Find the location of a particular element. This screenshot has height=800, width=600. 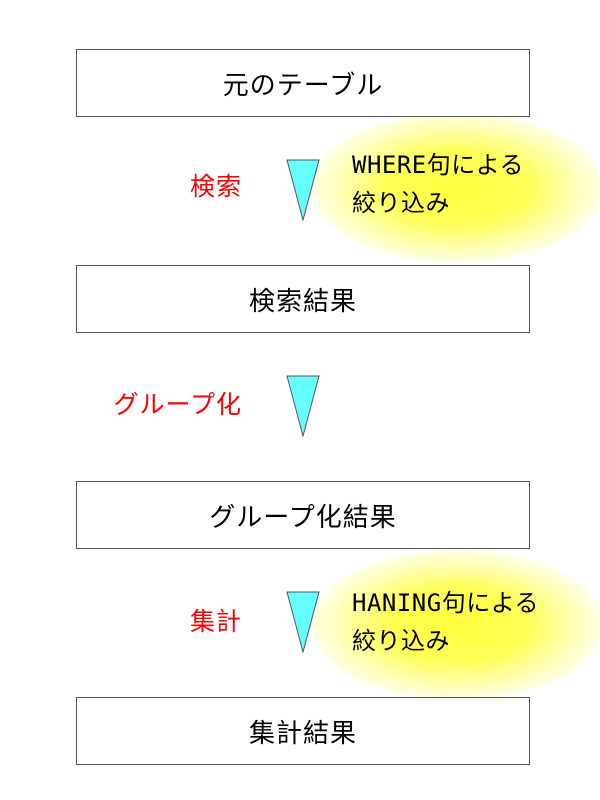

note-having-filter: HANING句による 絞り込み is located at coordinates (445, 622).